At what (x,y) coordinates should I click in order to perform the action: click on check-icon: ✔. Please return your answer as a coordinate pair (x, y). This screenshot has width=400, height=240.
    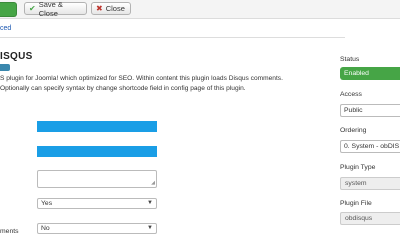
    Looking at the image, I should click on (32, 8).